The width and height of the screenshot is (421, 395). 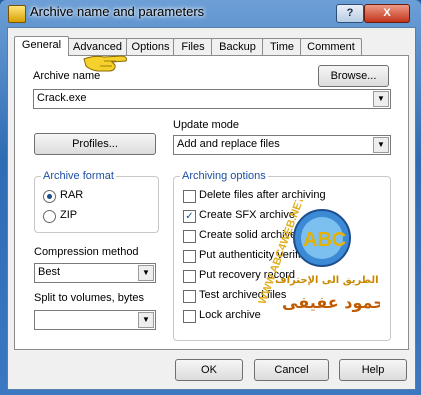 I want to click on window-title: Archive name and parameters, so click(x=117, y=11).